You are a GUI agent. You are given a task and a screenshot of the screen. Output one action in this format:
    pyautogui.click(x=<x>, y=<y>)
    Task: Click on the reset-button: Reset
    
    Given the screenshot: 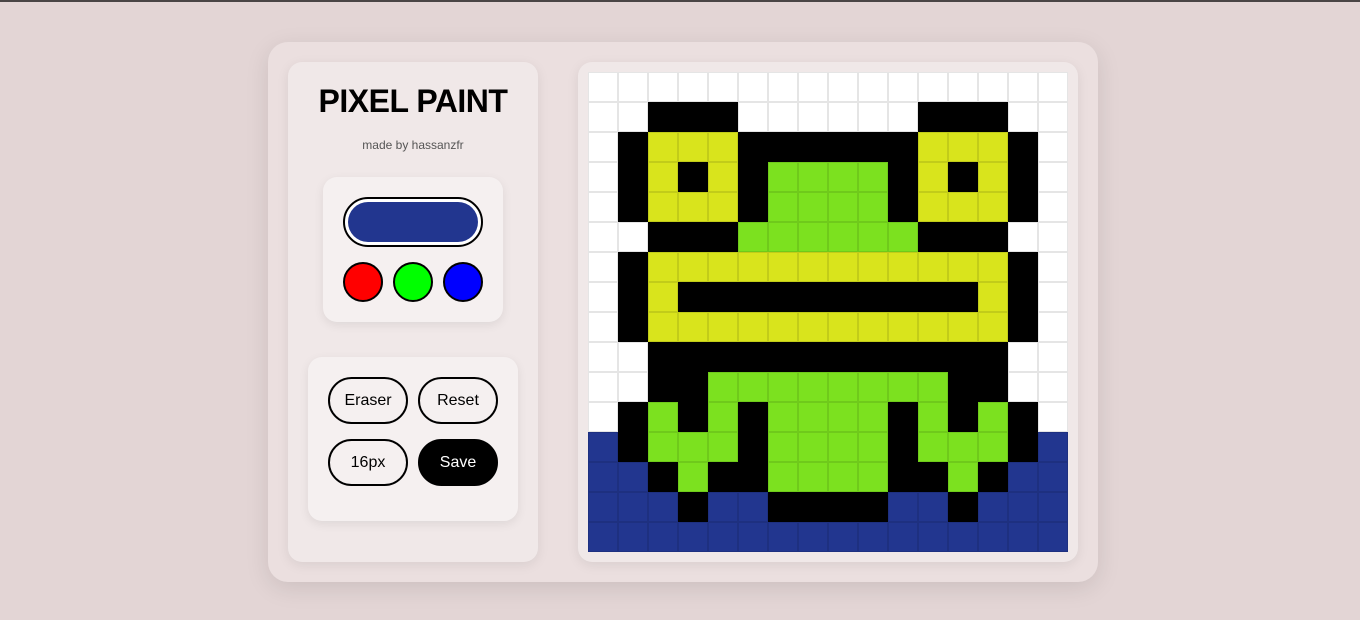 What is the action you would take?
    pyautogui.click(x=458, y=400)
    